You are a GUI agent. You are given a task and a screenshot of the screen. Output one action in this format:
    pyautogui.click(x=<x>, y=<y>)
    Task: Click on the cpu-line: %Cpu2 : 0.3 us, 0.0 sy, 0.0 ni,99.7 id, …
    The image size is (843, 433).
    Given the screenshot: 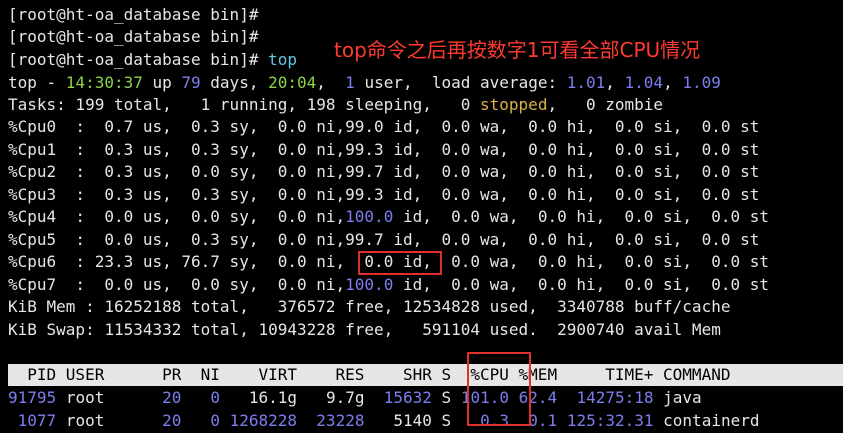 What is the action you would take?
    pyautogui.click(x=384, y=171)
    